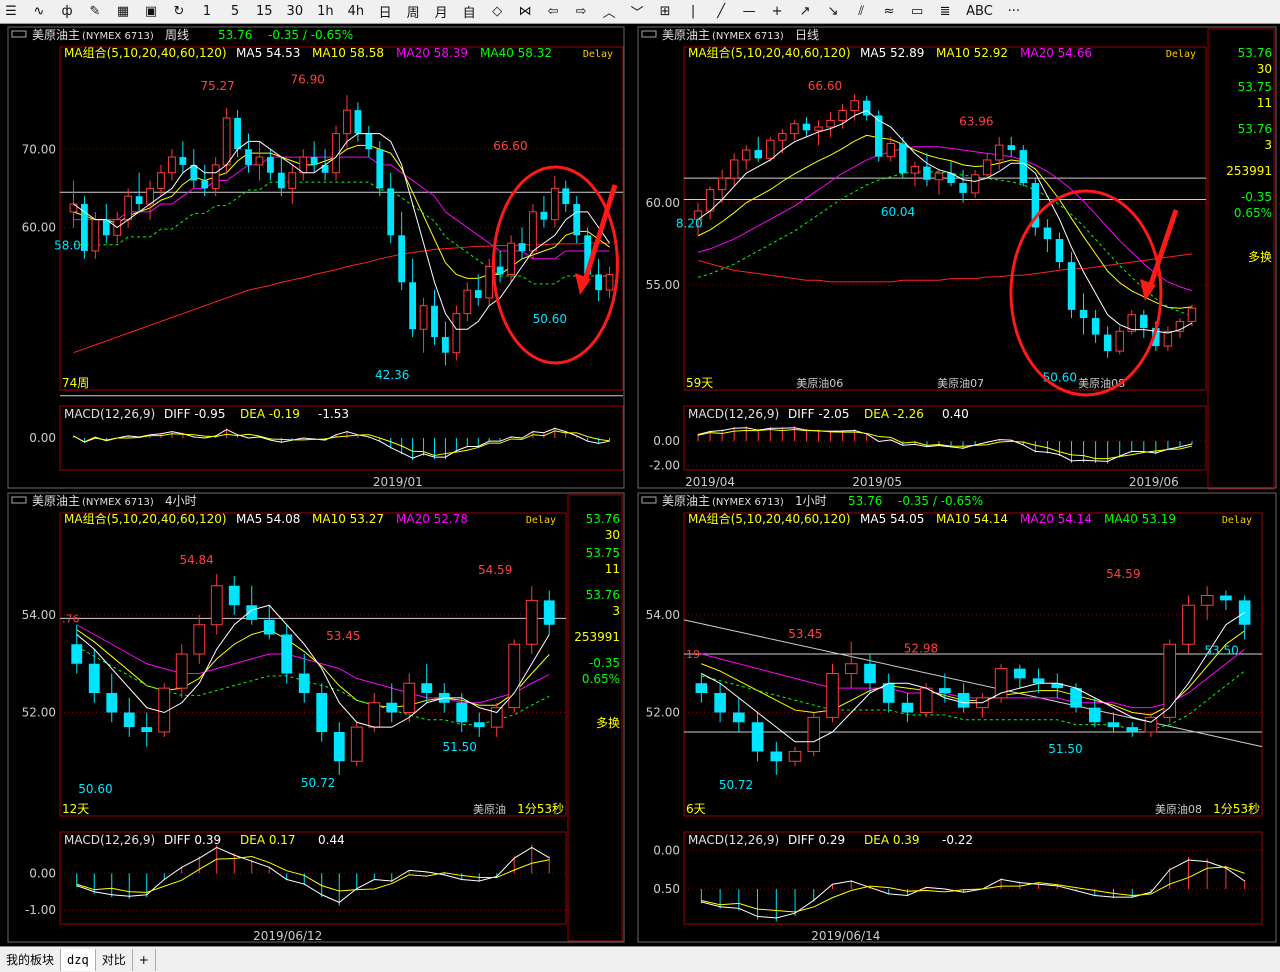 This screenshot has height=972, width=1280. Describe the element at coordinates (833, 12) in the screenshot. I see `ray-down-icon: ↘` at that location.